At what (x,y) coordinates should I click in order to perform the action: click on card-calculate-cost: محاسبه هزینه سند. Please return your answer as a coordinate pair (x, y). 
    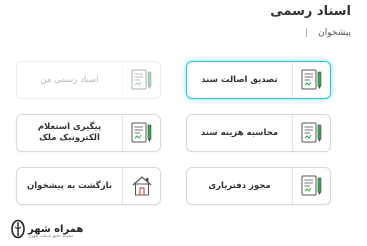
    Looking at the image, I should click on (258, 133).